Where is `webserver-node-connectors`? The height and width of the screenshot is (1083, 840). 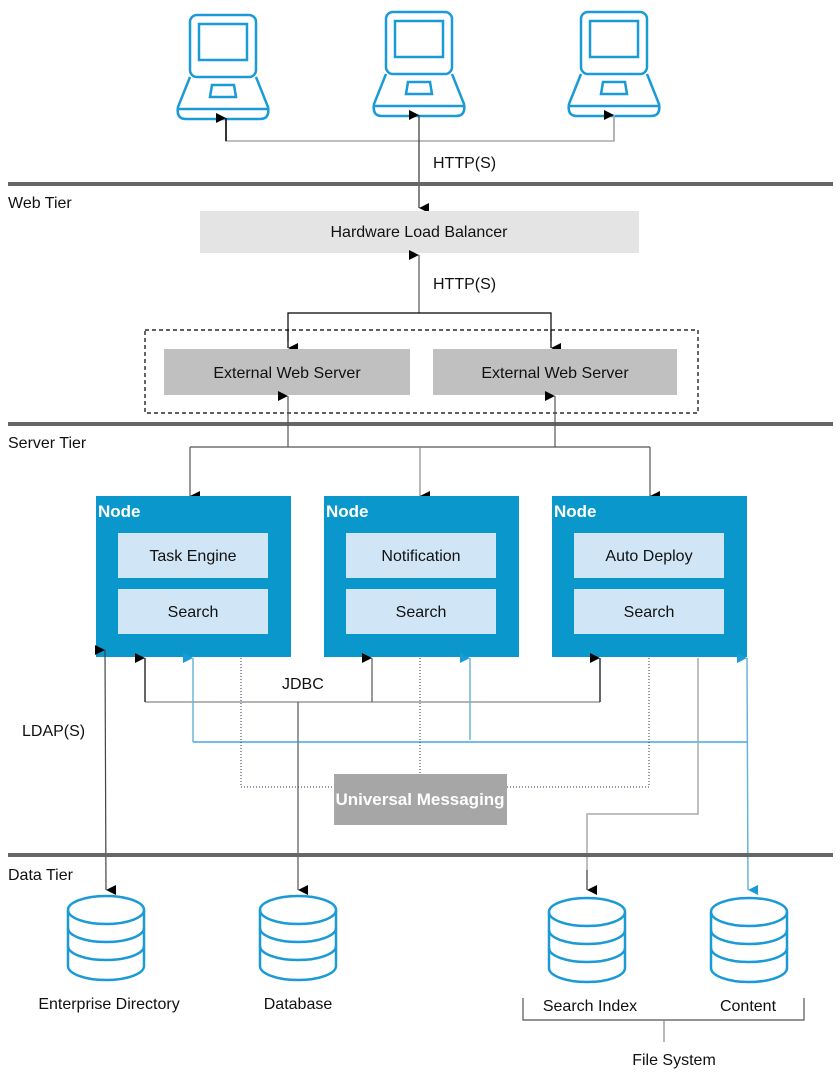
webserver-node-connectors is located at coordinates (424, 446).